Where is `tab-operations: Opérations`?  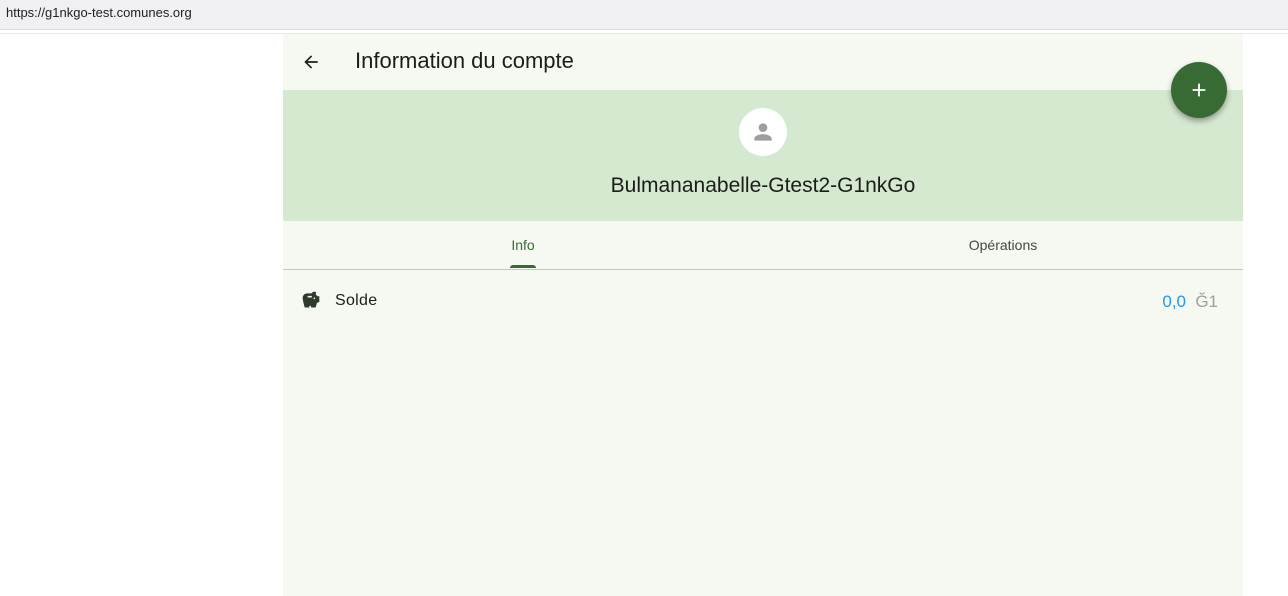 tab-operations: Opérations is located at coordinates (1003, 245).